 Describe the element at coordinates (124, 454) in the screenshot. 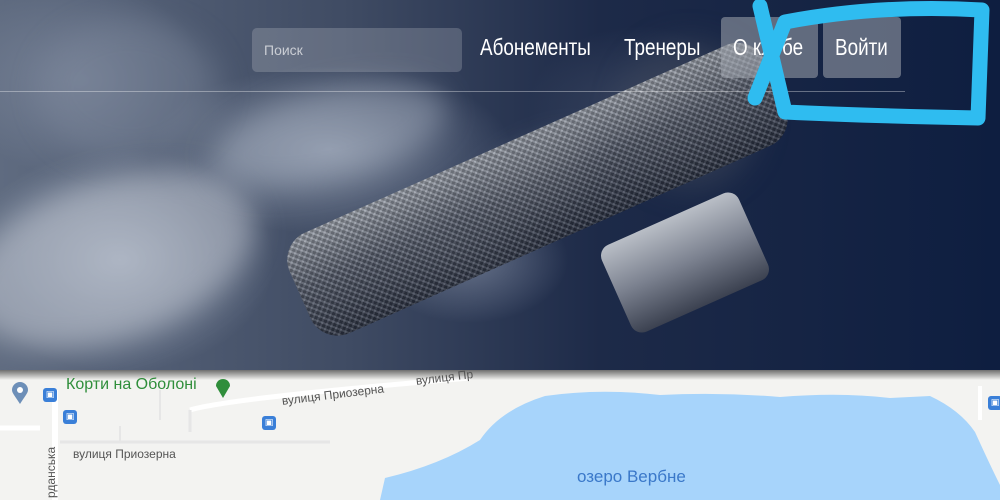

I see `street-label: вулиця Приозерна` at that location.